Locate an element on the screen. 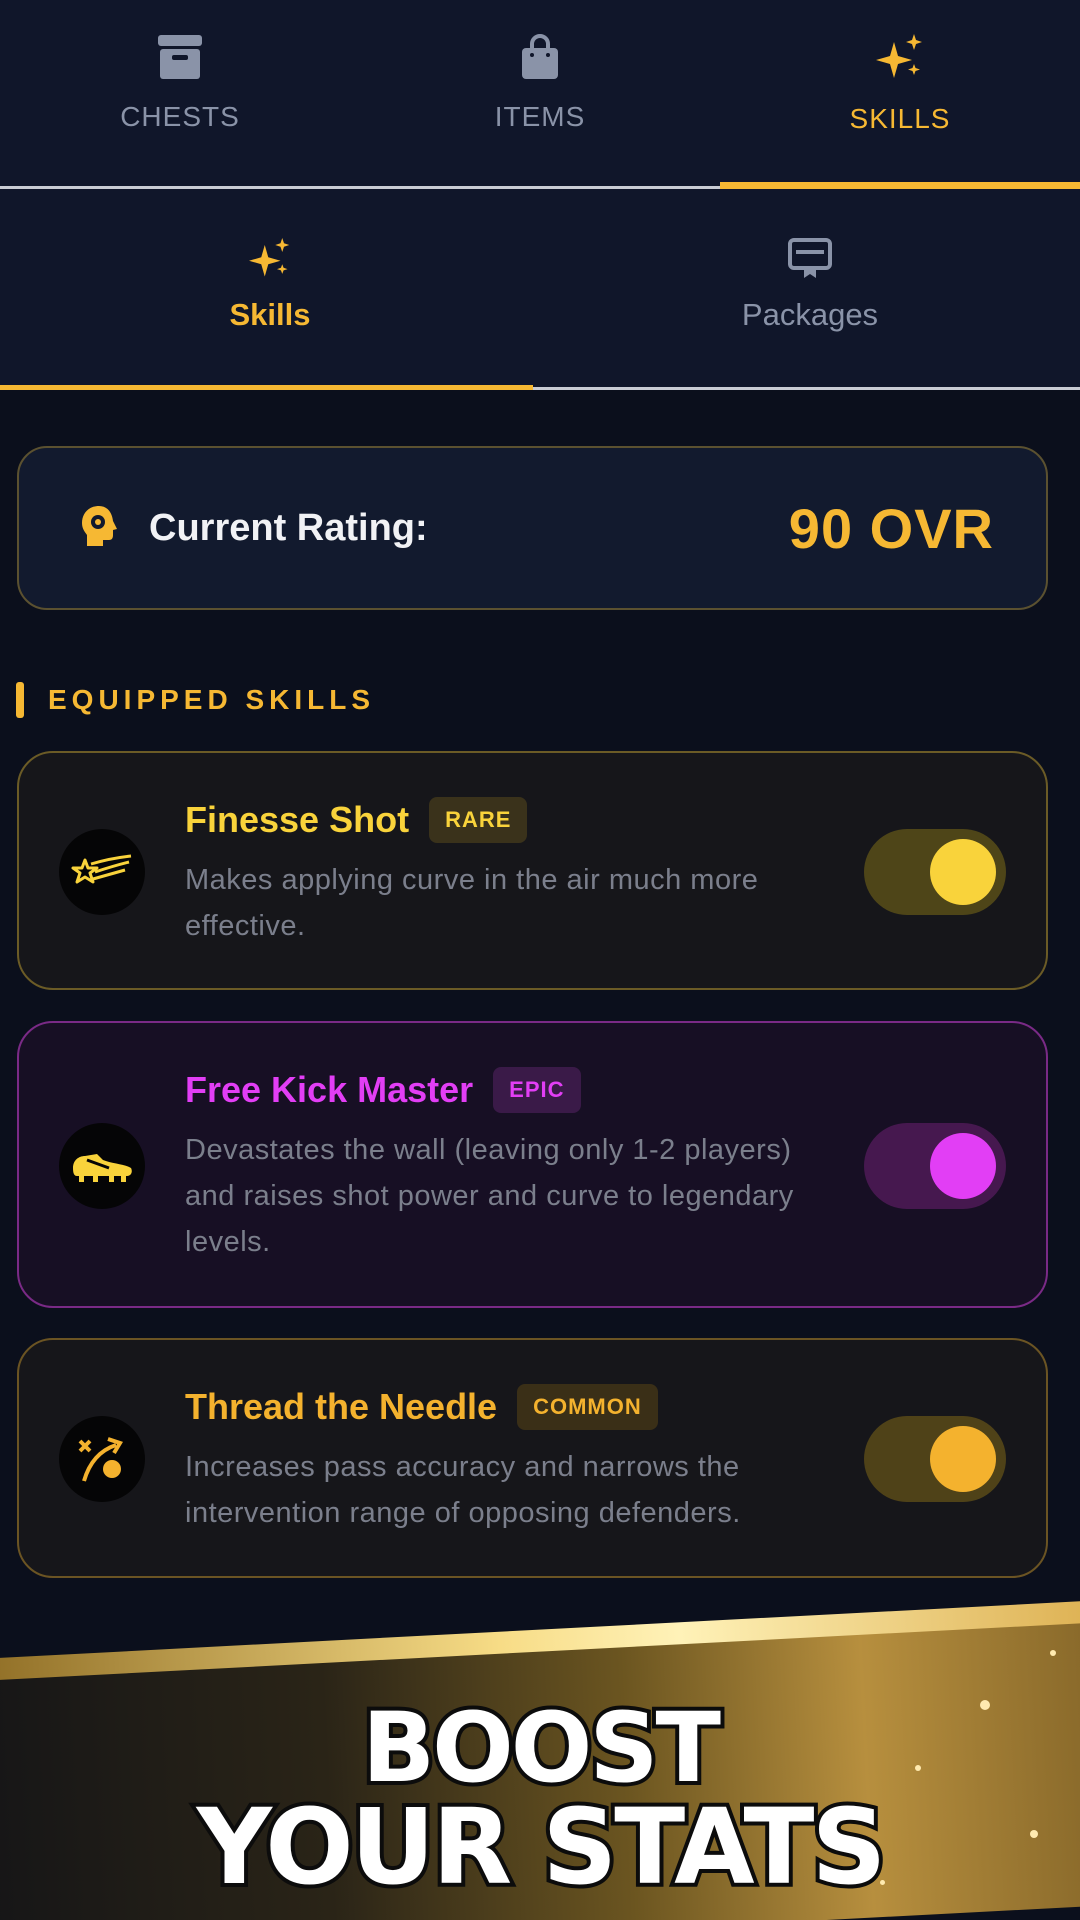 This screenshot has width=1080, height=1920. promo-headline-line2: YOUR STATS is located at coordinates (542, 1847).